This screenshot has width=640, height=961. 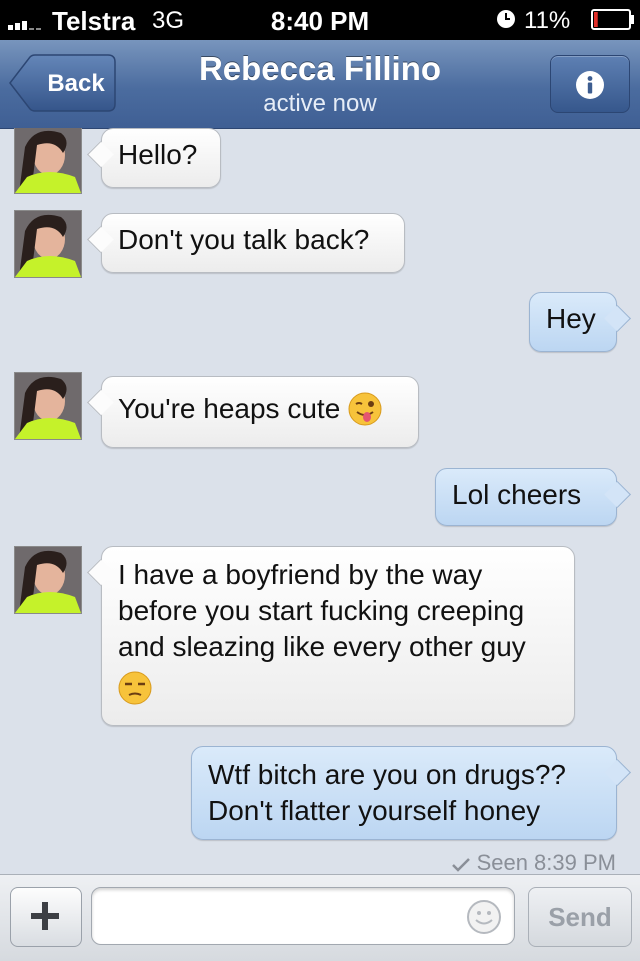 I want to click on back-button-label: Back, so click(x=76, y=83).